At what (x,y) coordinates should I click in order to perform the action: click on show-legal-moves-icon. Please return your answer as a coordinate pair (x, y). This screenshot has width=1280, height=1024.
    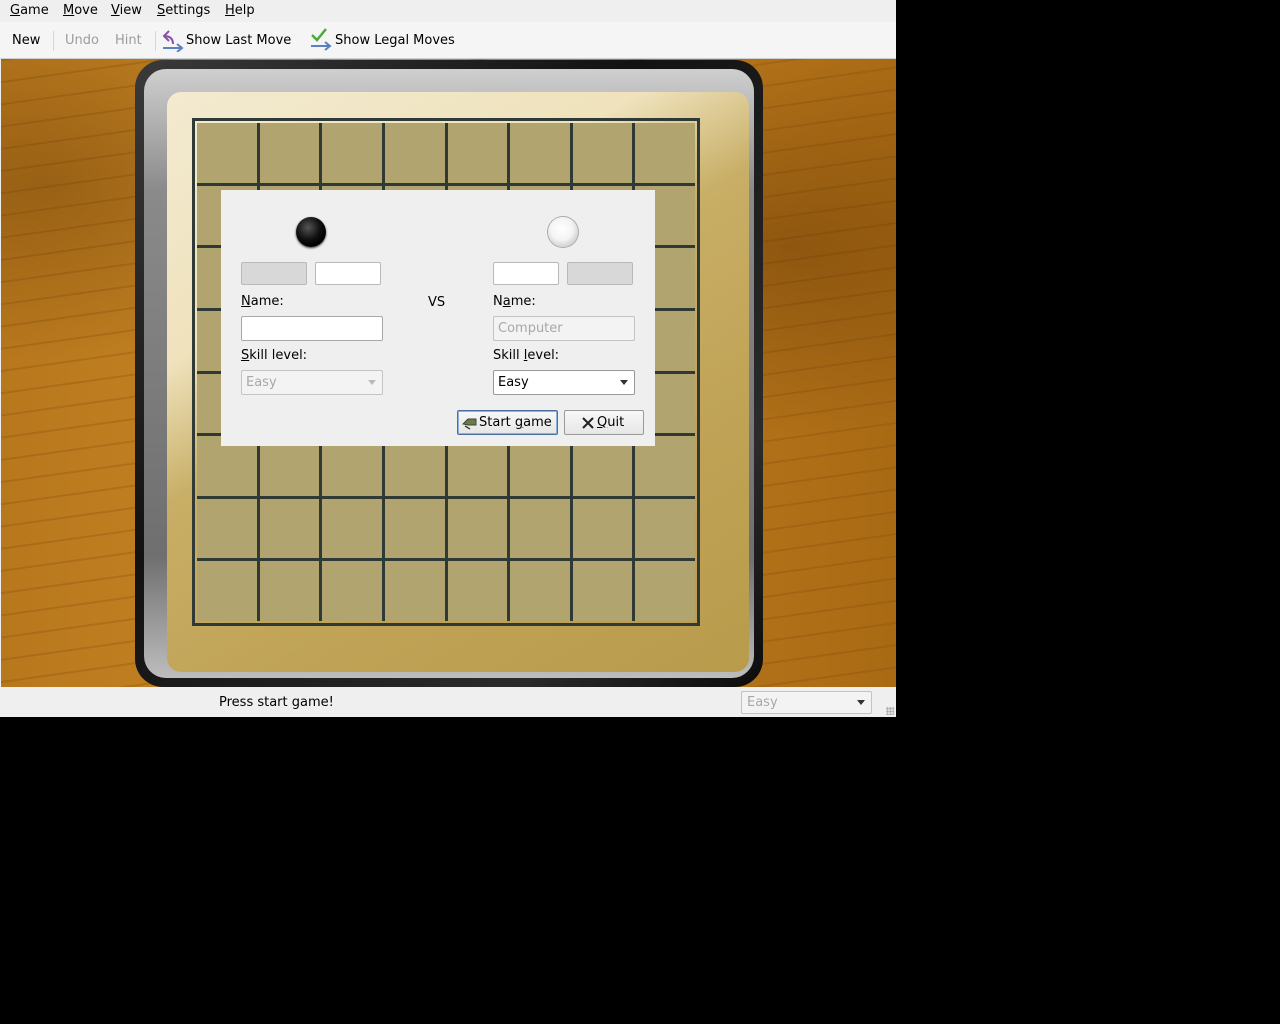
    Looking at the image, I should click on (321, 39).